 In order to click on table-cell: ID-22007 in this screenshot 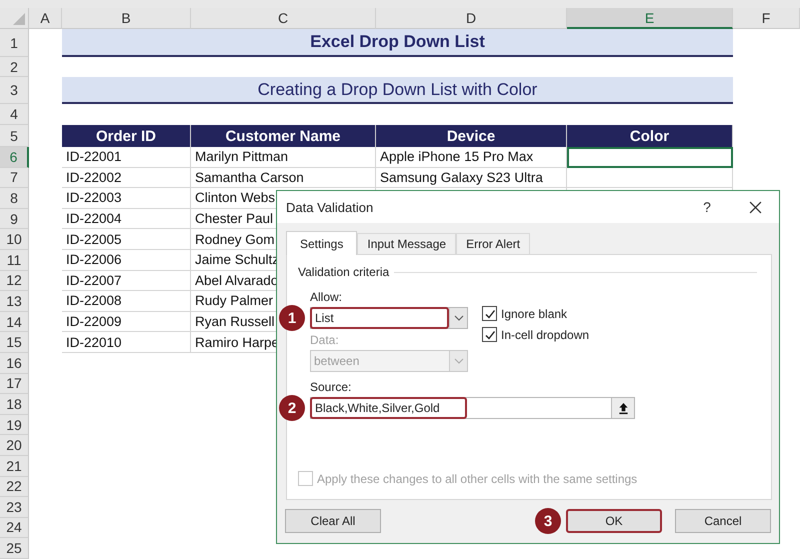, I will do `click(126, 281)`.